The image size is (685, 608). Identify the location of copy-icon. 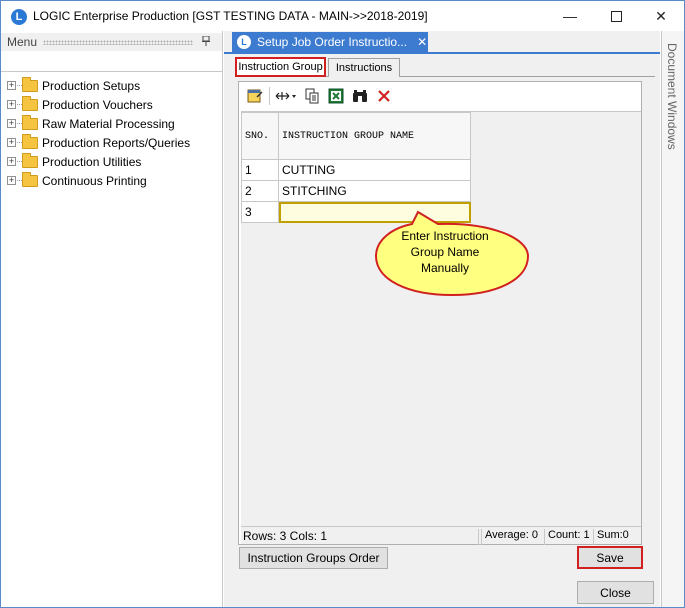
(312, 96).